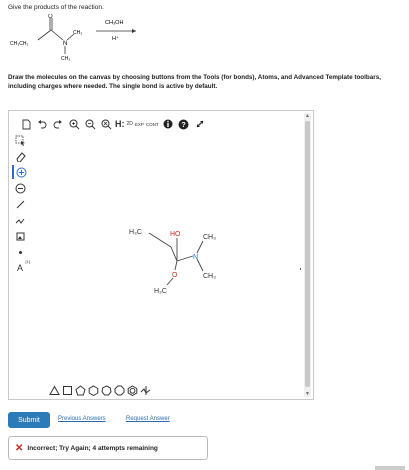  I want to click on question-text: Give the products of the reaction., so click(56, 7).